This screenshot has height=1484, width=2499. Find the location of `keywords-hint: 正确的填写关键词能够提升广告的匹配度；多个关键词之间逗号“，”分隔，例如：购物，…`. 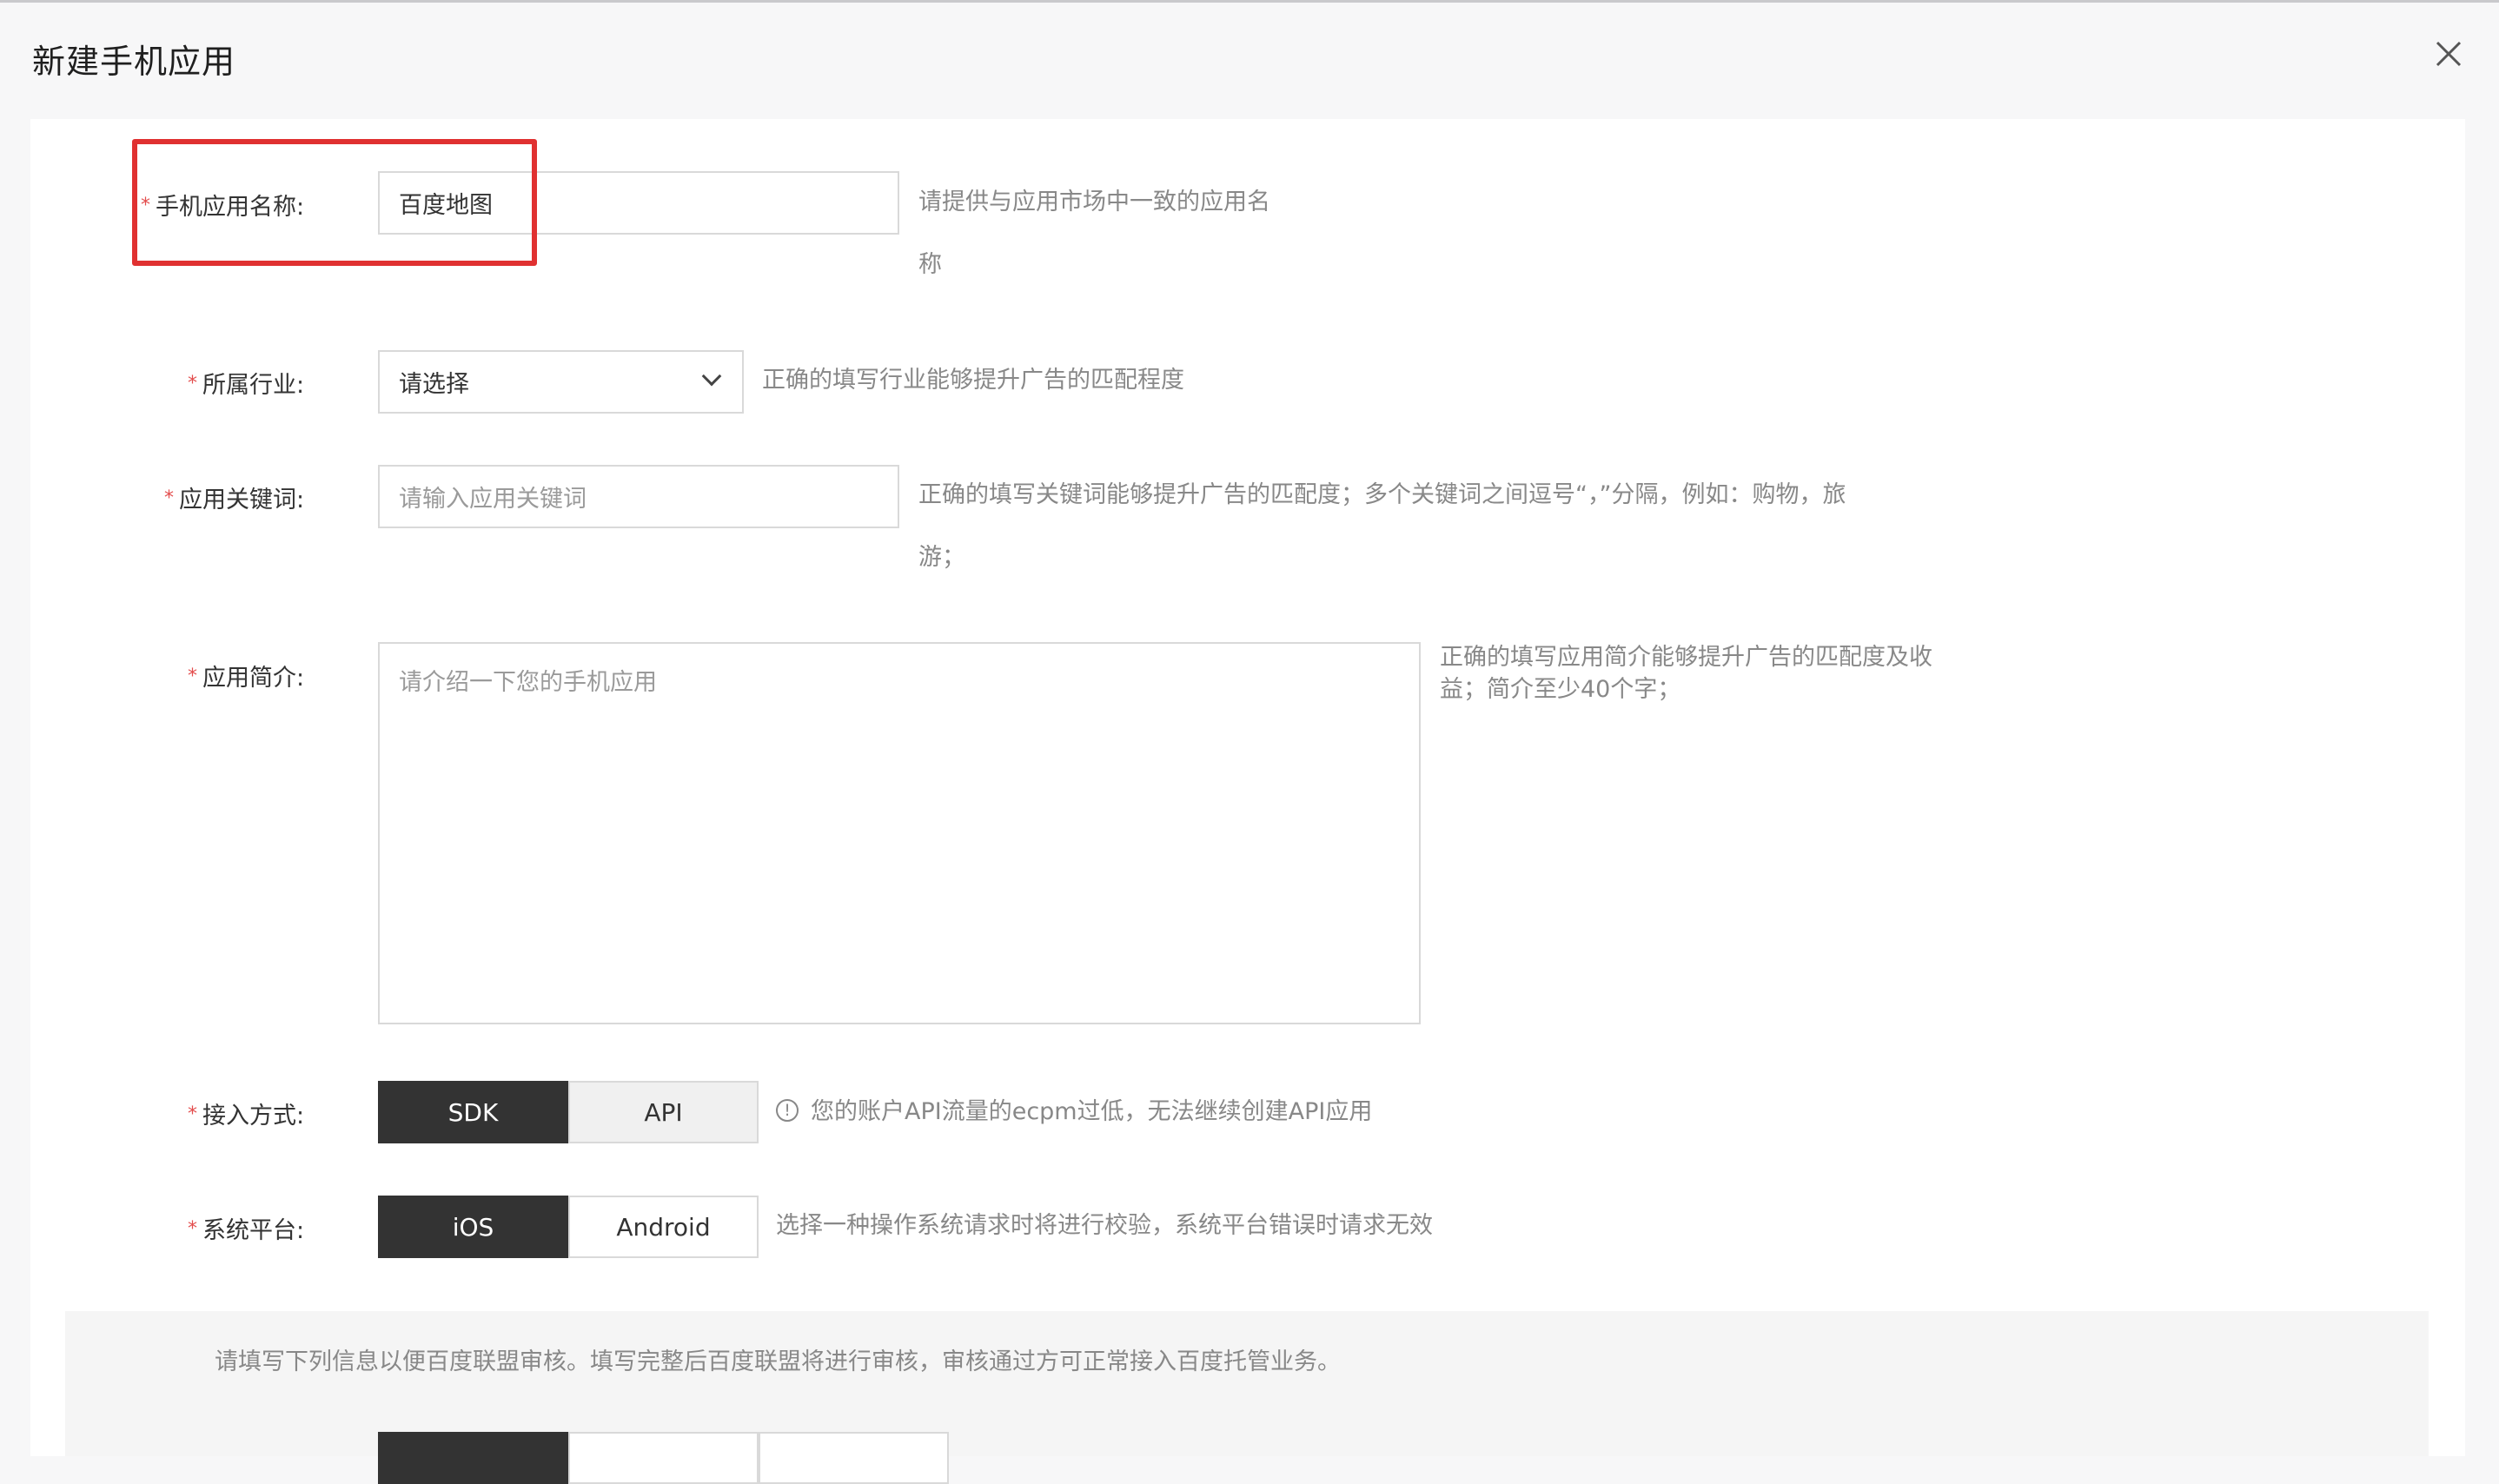

keywords-hint: 正确的填写关键词能够提升广告的匹配度；多个关键词之间逗号“，”分隔，例如：购物，… is located at coordinates (1382, 494).